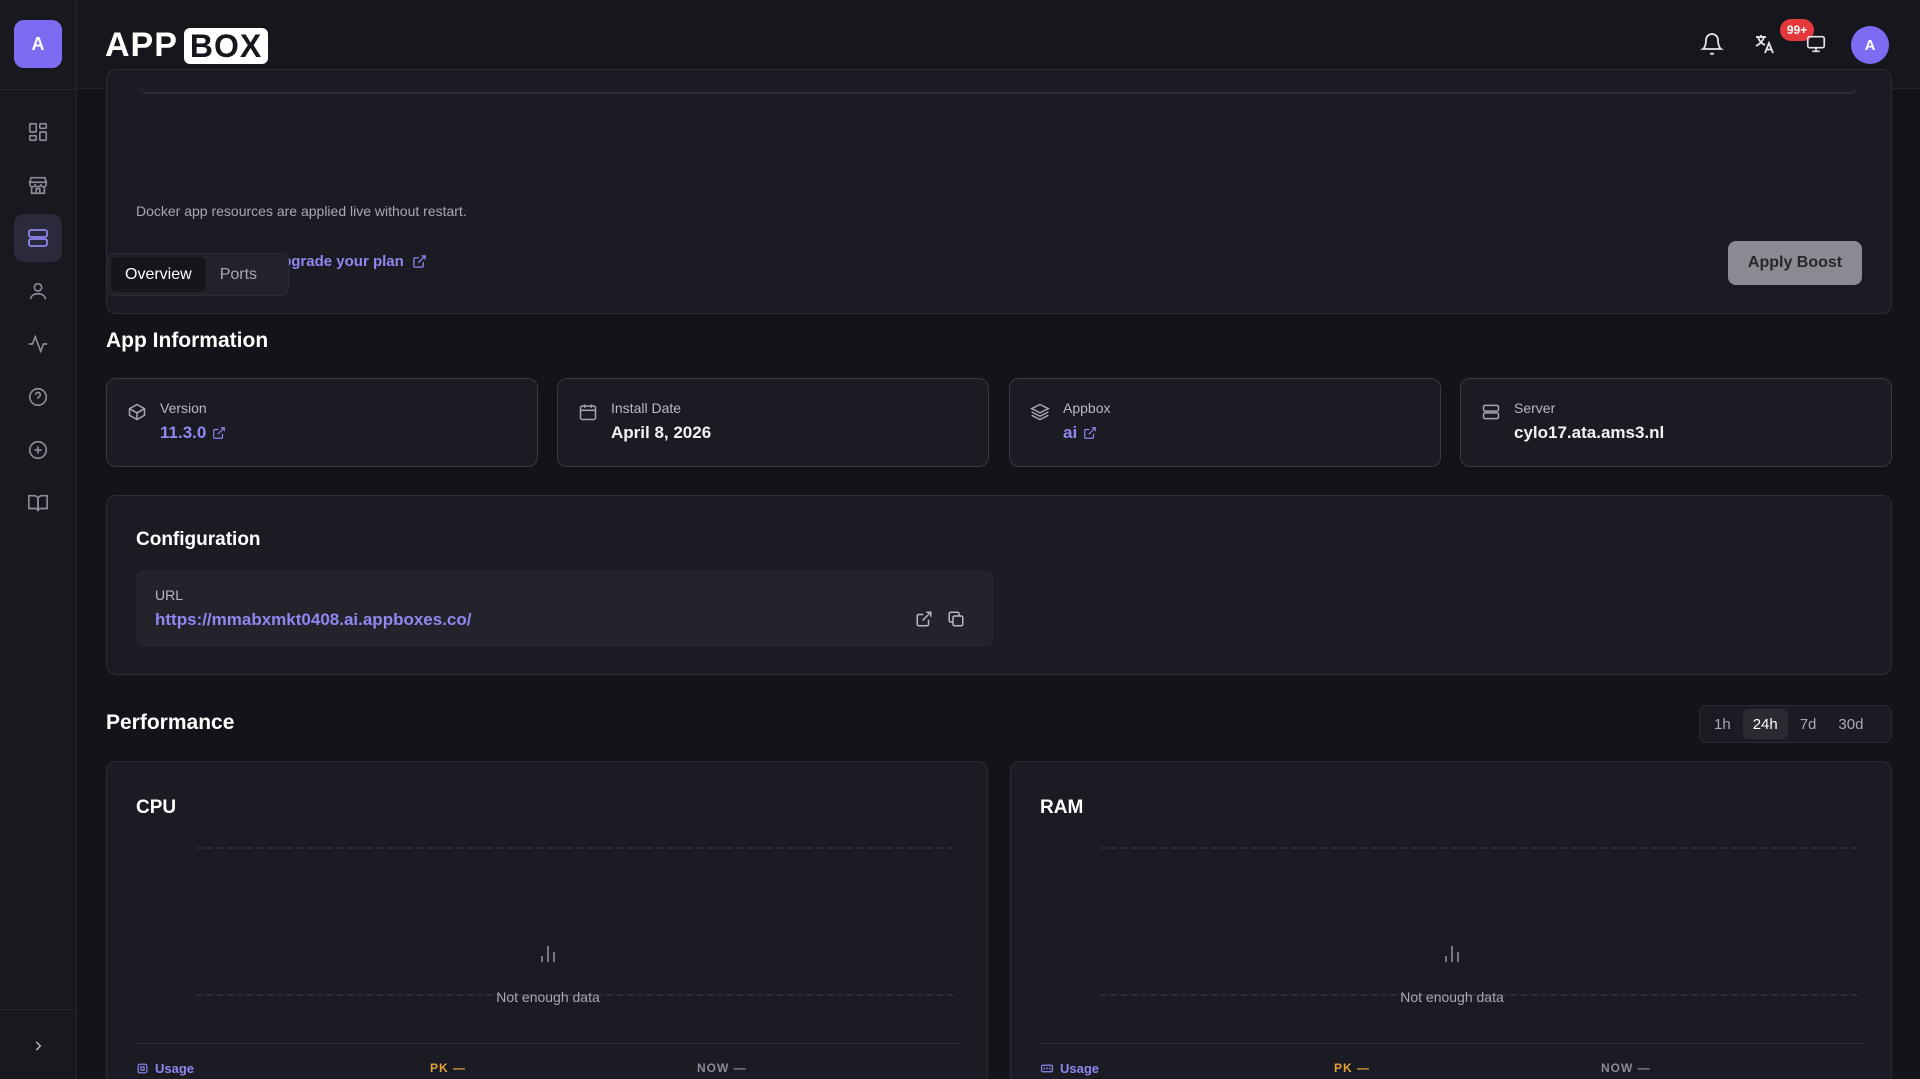  Describe the element at coordinates (1676, 422) in the screenshot. I see `server-card: Server cylo17.ata.ams3.nl` at that location.